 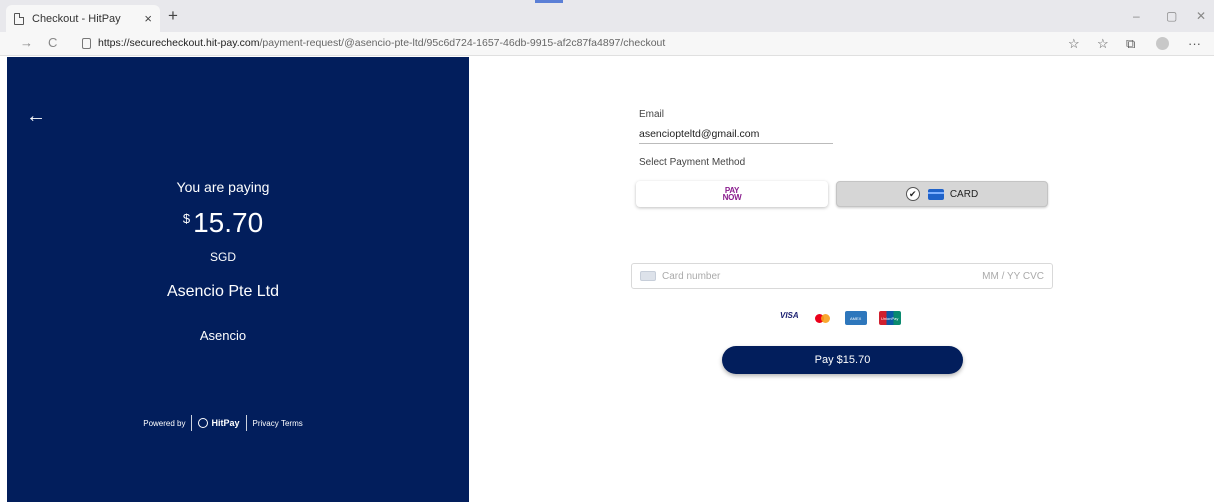 I want to click on tab-loading-indicator, so click(x=549, y=1).